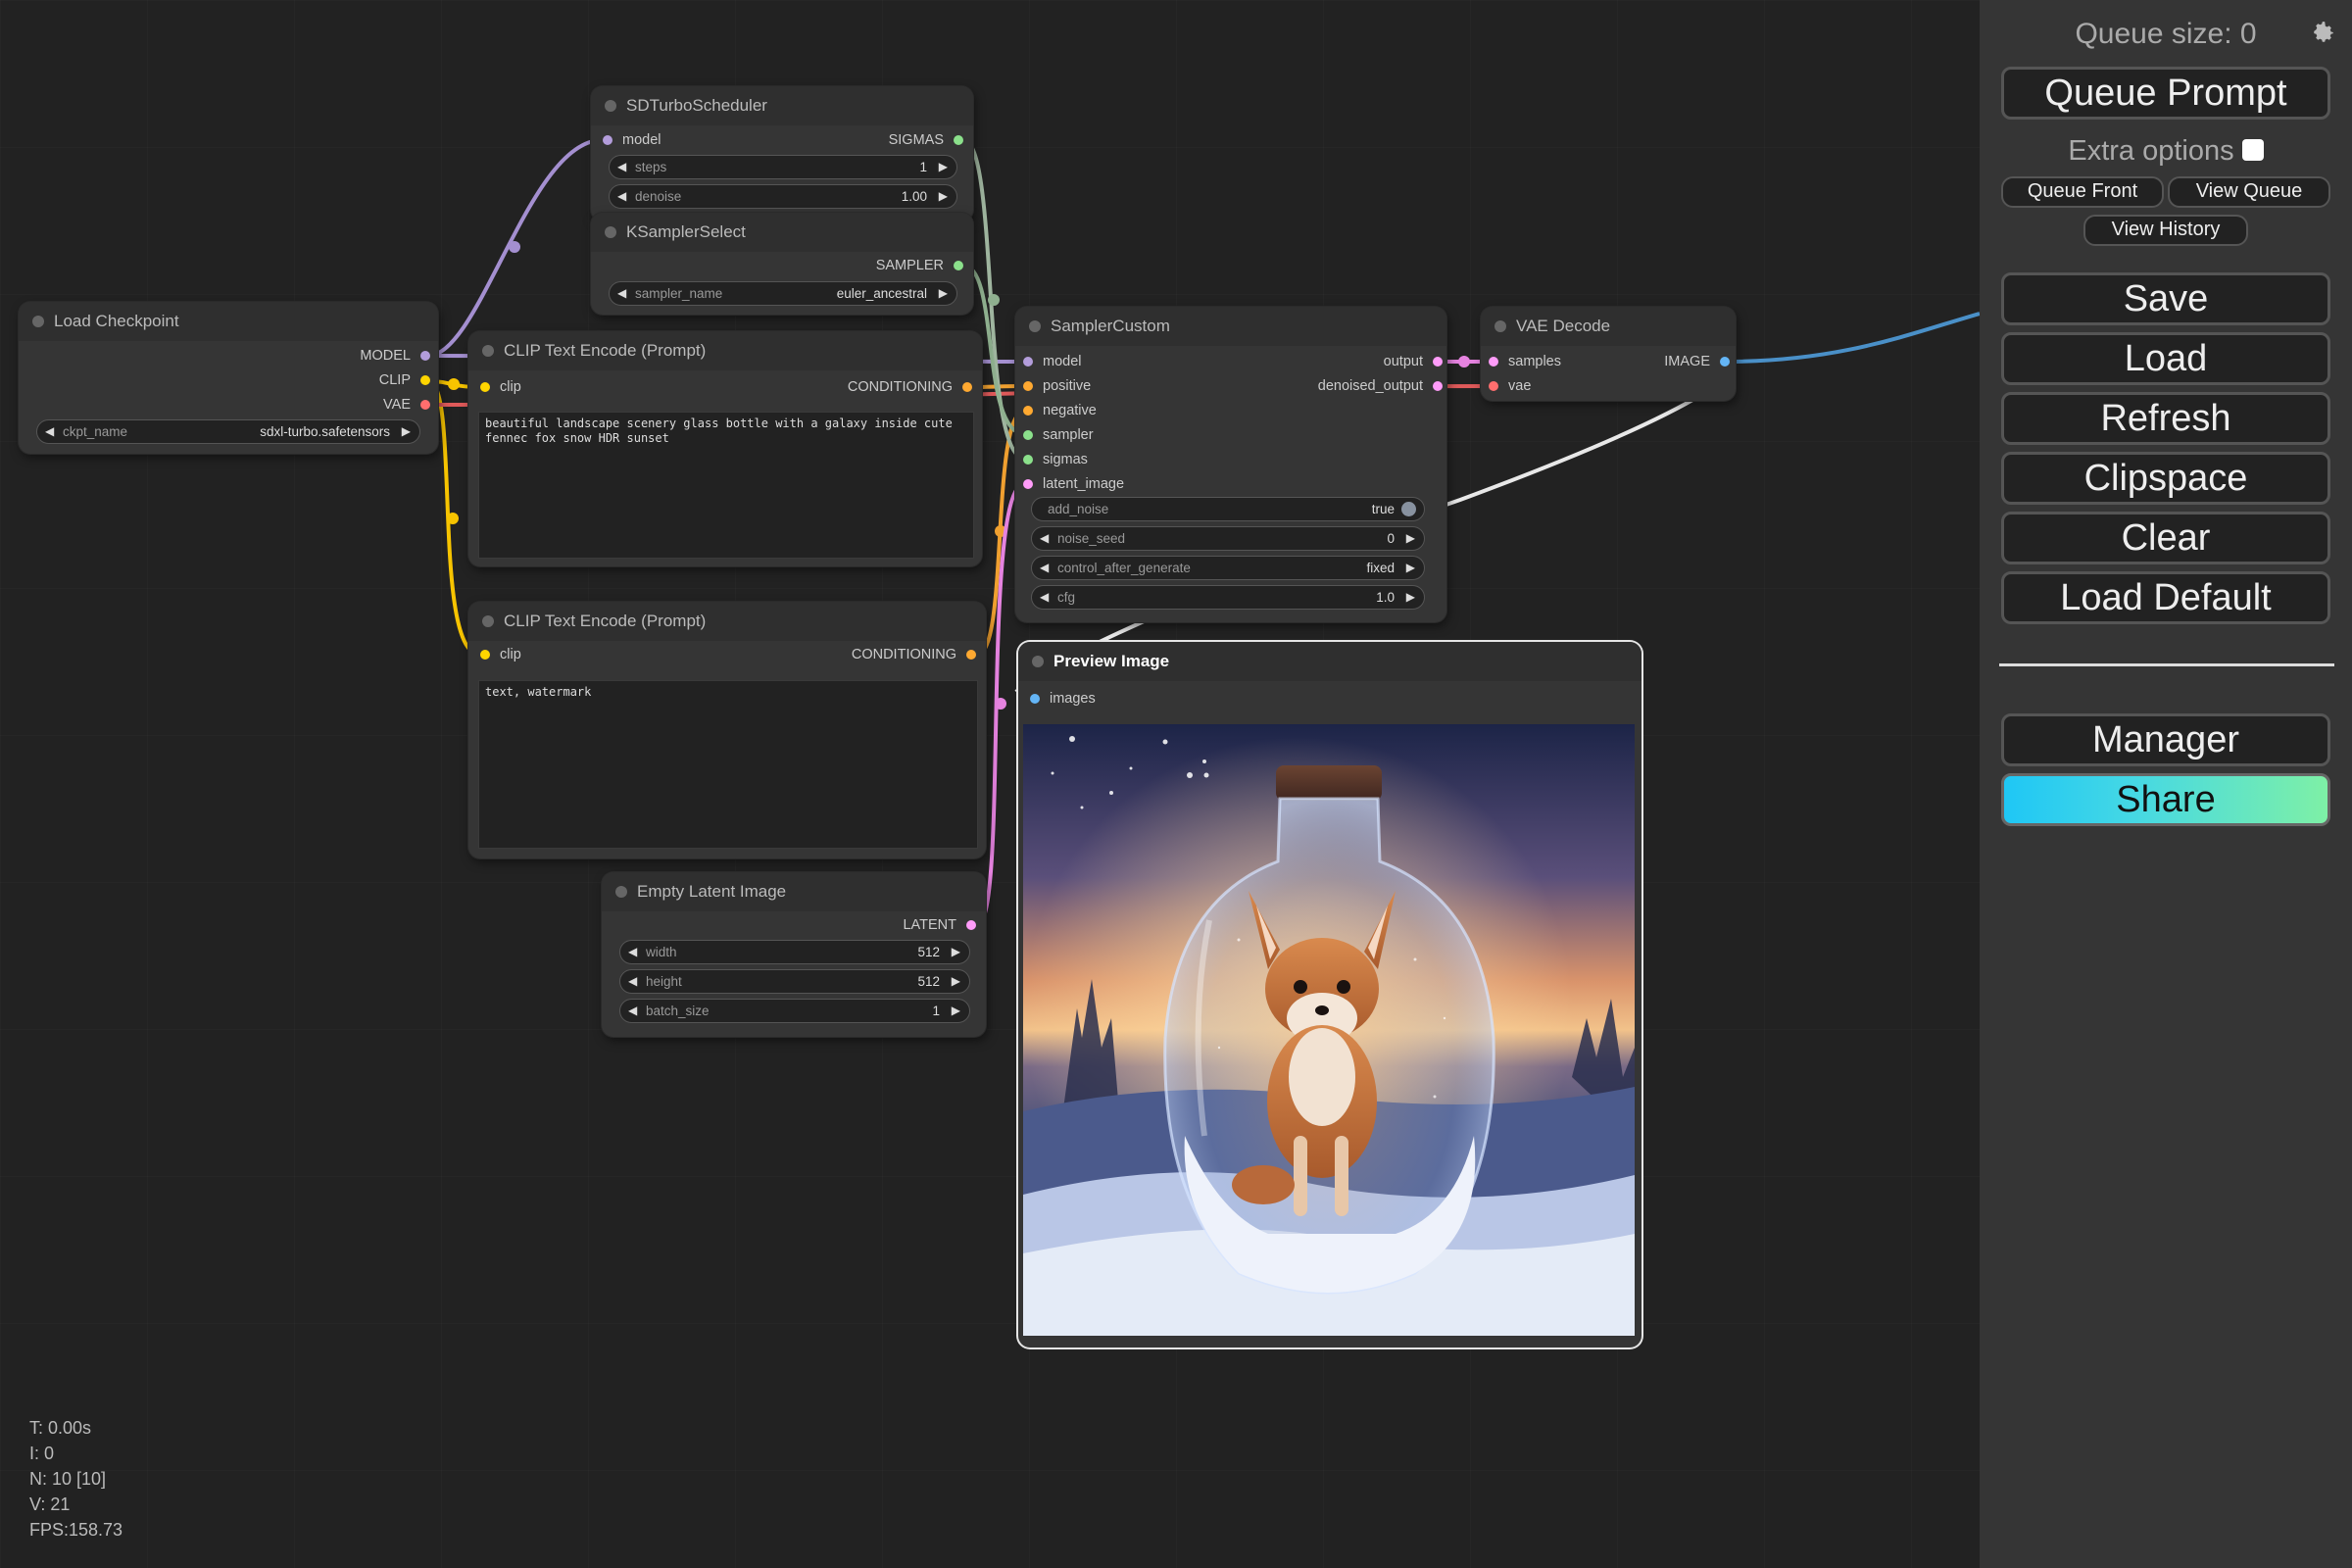 The height and width of the screenshot is (1568, 2352). I want to click on manager-button: Manager, so click(2165, 739).